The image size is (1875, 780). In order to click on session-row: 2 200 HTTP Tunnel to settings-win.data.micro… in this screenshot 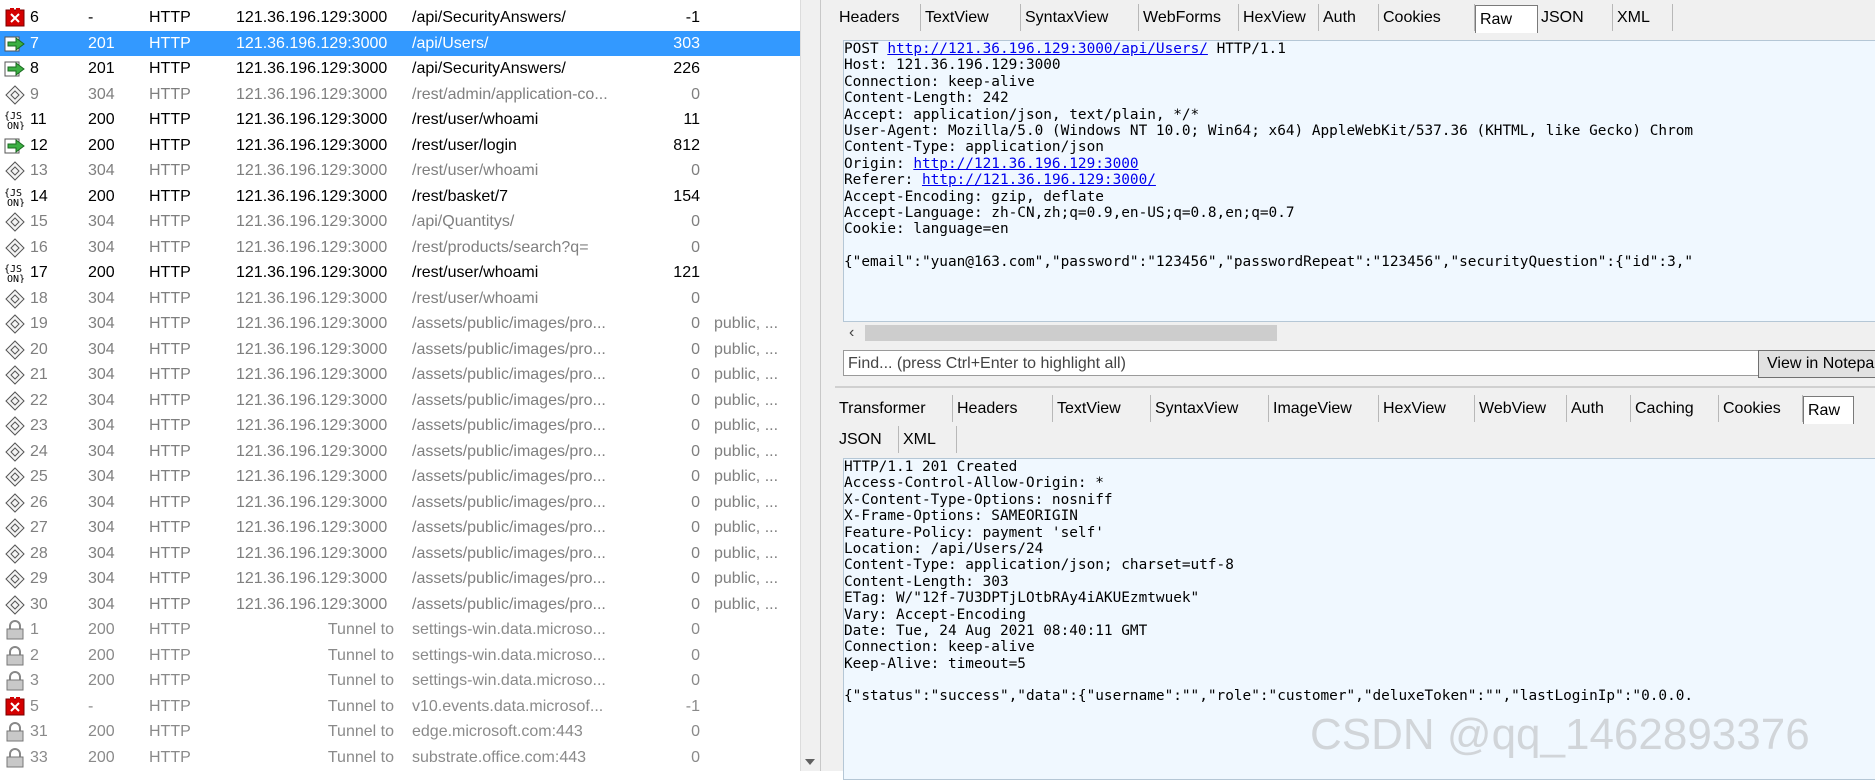, I will do `click(400, 656)`.